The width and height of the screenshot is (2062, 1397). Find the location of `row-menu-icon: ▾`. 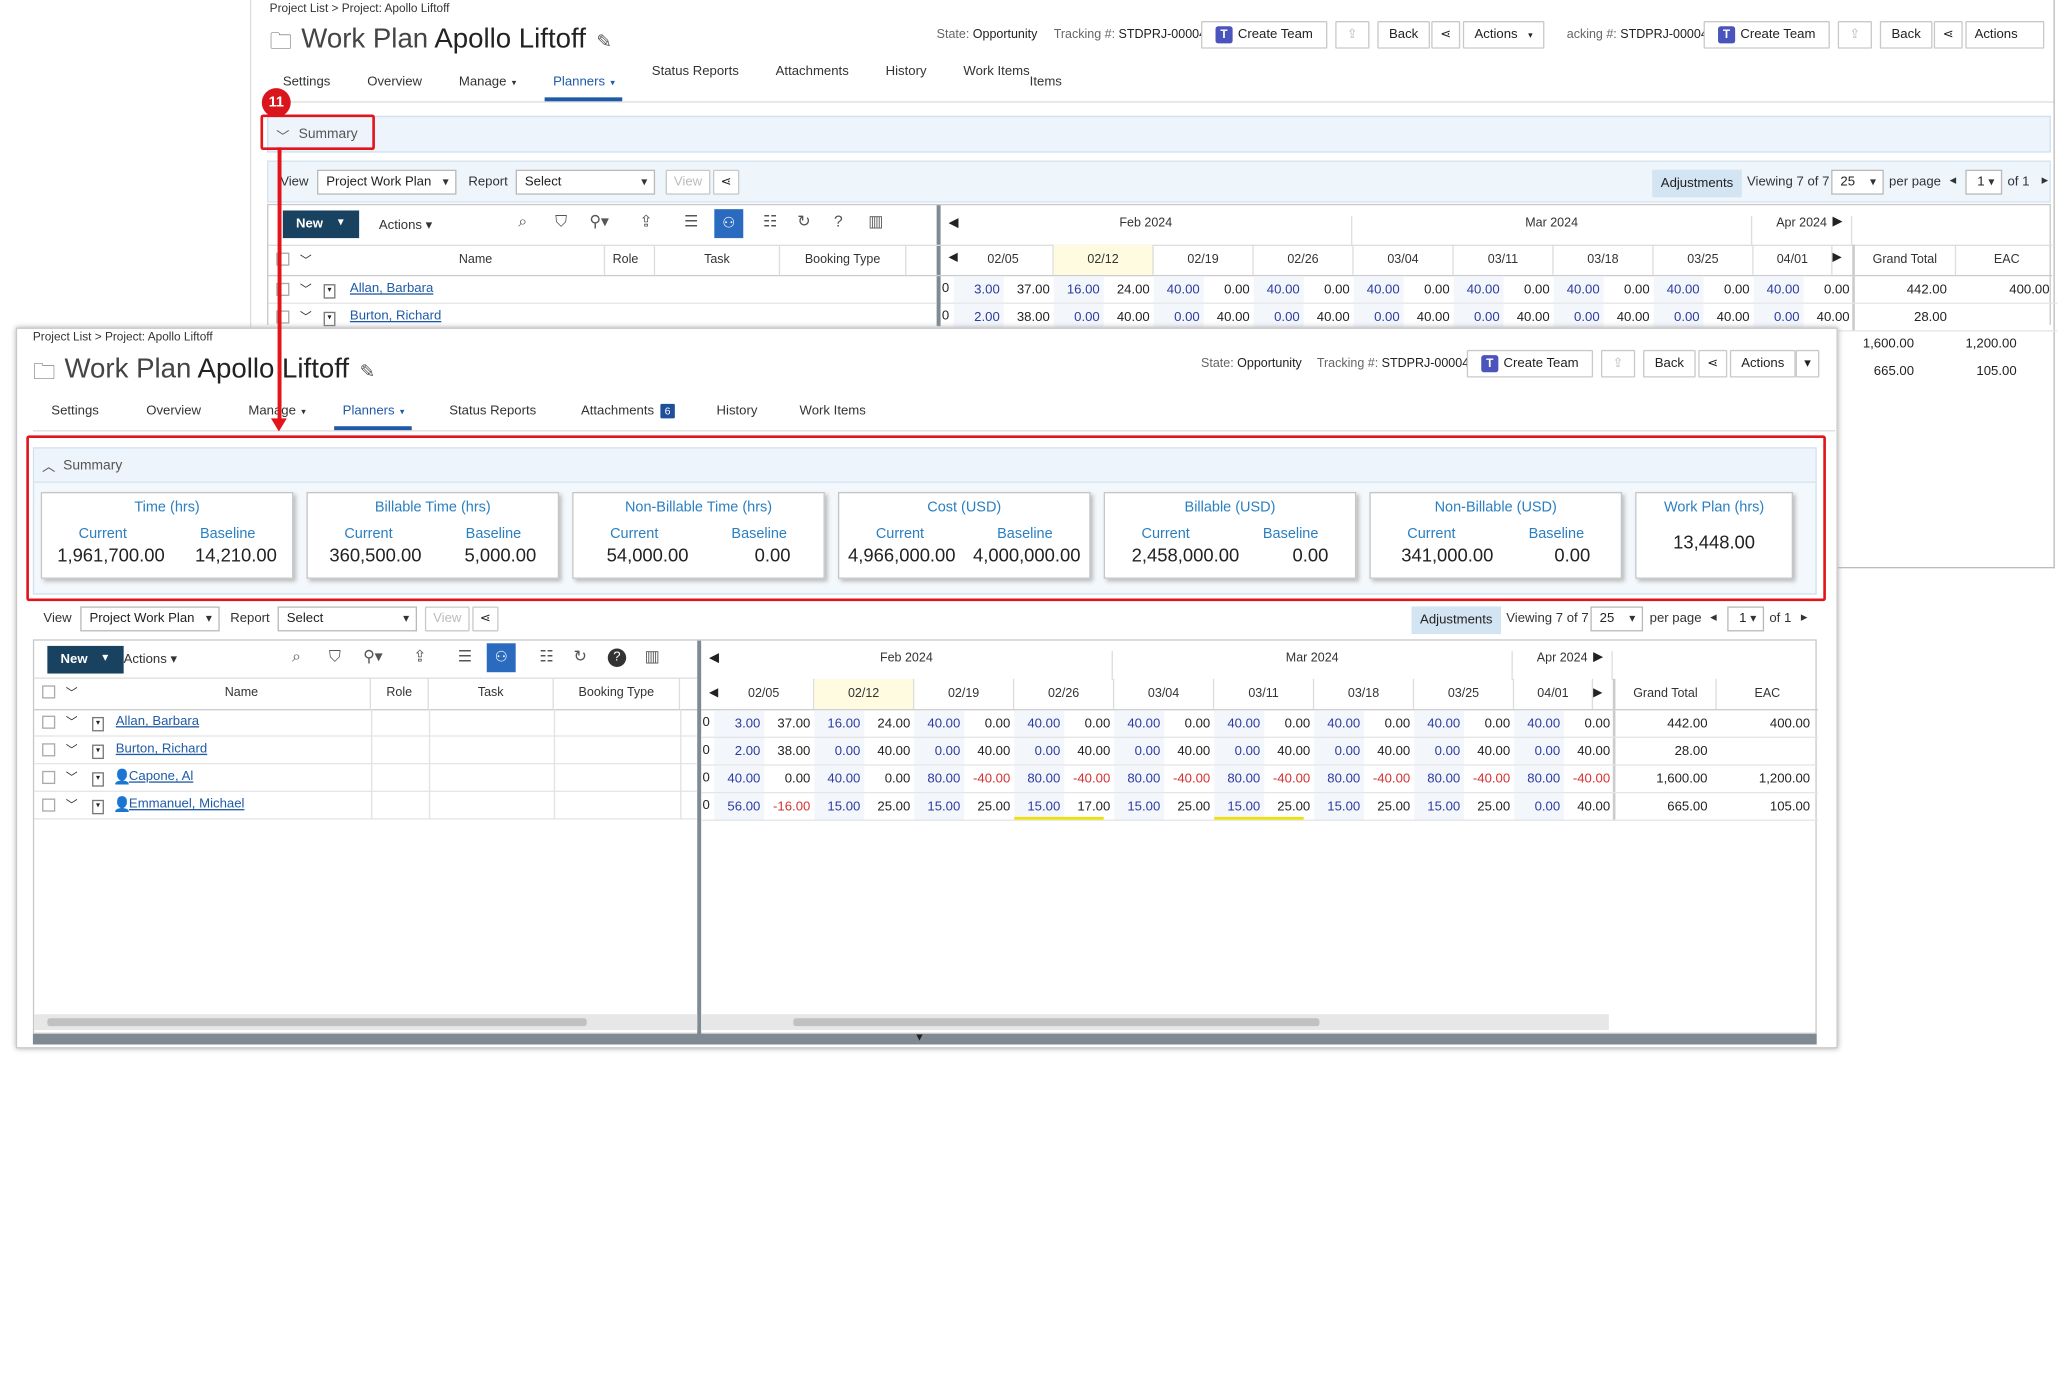

row-menu-icon: ▾ is located at coordinates (329, 290).